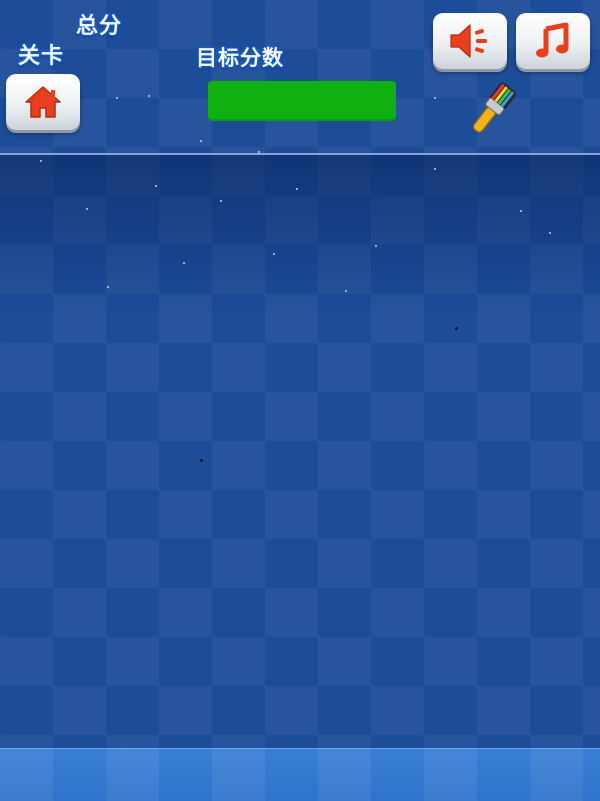 This screenshot has width=600, height=801. I want to click on target-score-label: 目标分数, so click(240, 58).